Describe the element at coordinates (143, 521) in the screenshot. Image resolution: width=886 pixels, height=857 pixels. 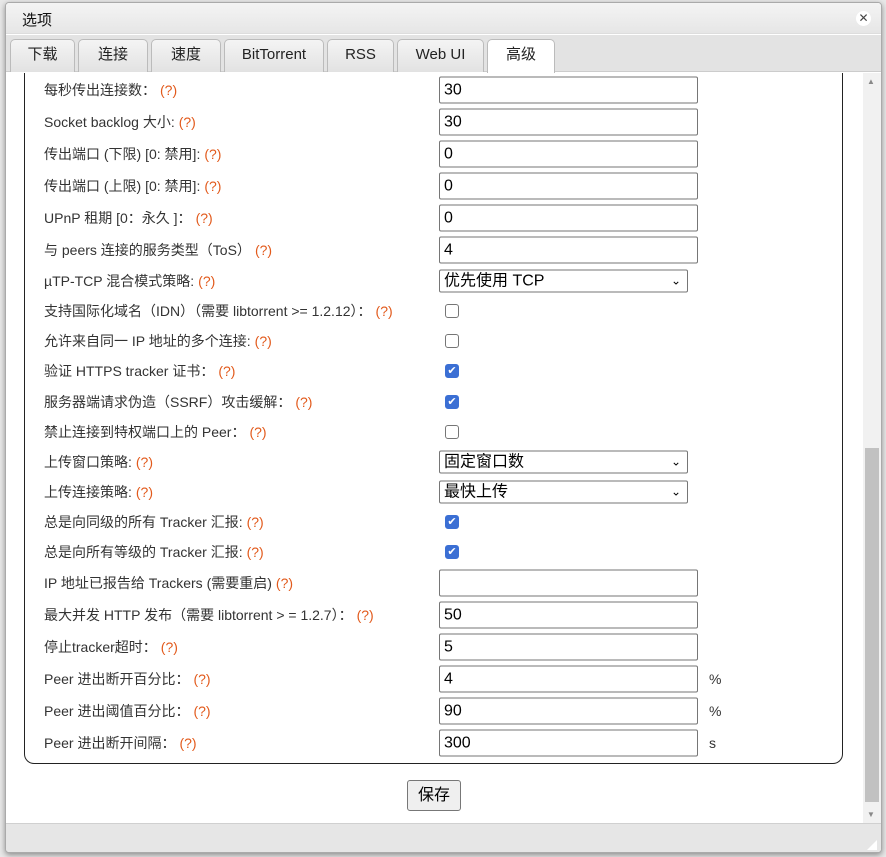
I see `setting-label-text: 总是向同级的所有 Tracker 汇报:` at that location.